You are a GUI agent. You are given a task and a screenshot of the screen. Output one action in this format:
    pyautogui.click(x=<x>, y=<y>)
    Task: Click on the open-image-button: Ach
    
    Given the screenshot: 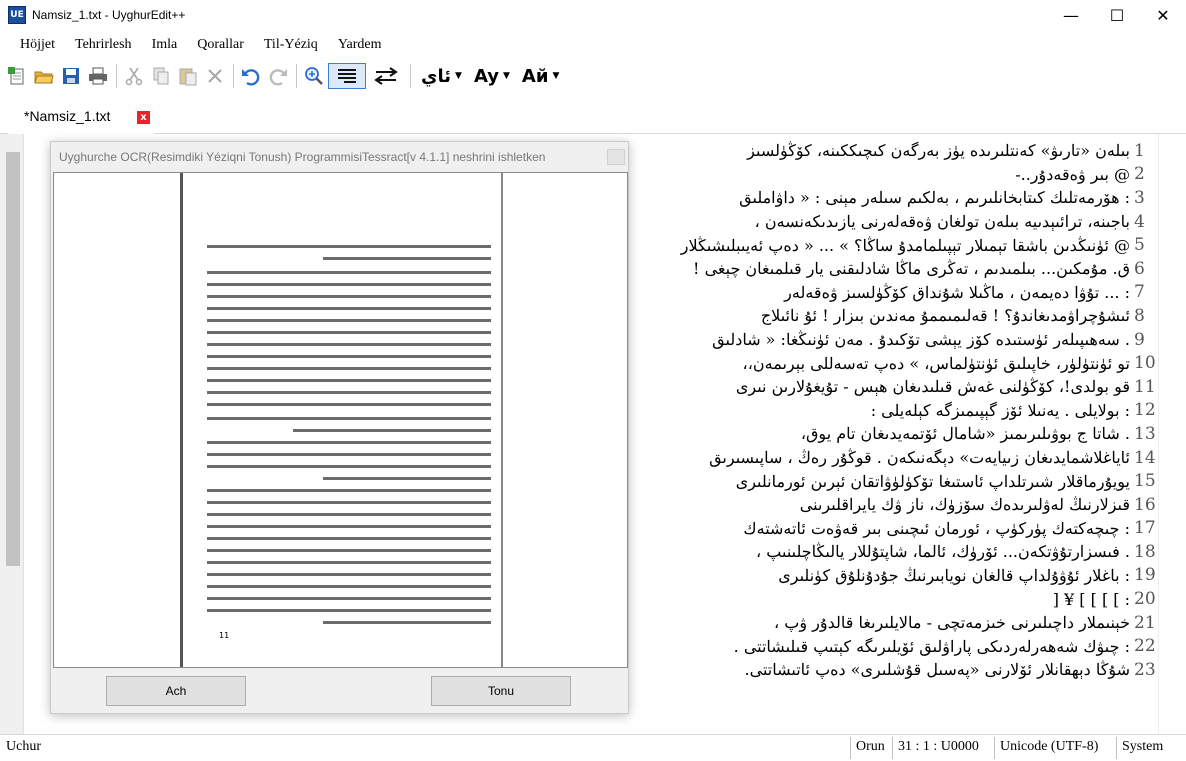 What is the action you would take?
    pyautogui.click(x=176, y=691)
    